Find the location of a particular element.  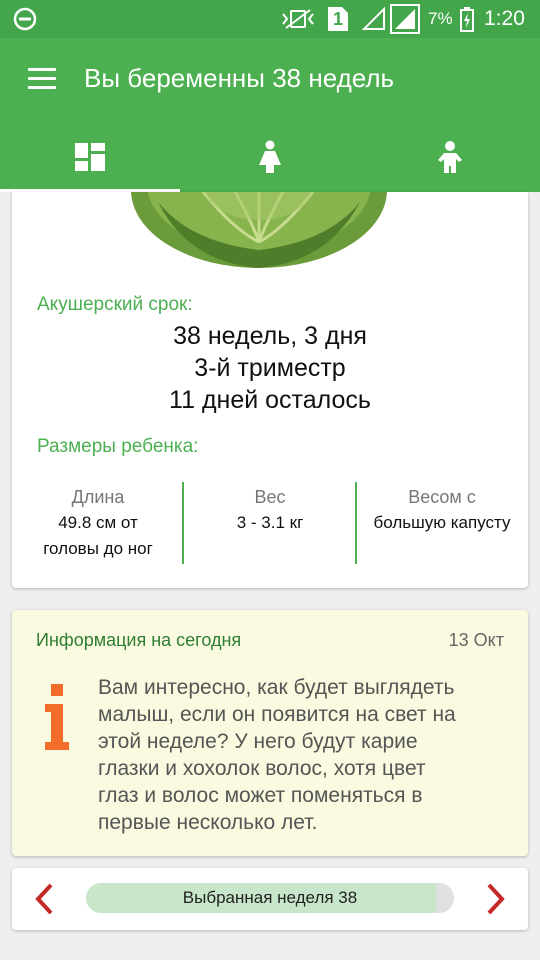

term-weeks-days: 38 недель, 3 дня is located at coordinates (270, 336).